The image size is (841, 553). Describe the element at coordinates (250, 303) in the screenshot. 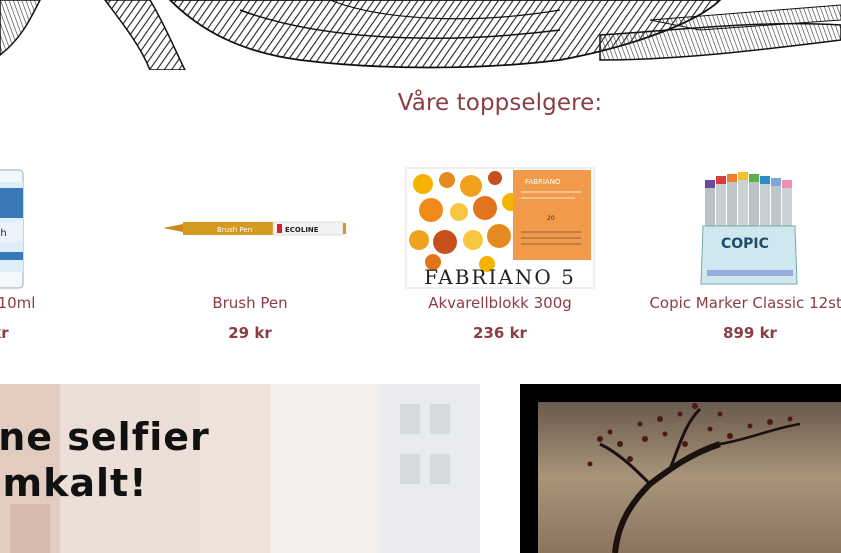

I see `product-name: Brush Pen` at that location.